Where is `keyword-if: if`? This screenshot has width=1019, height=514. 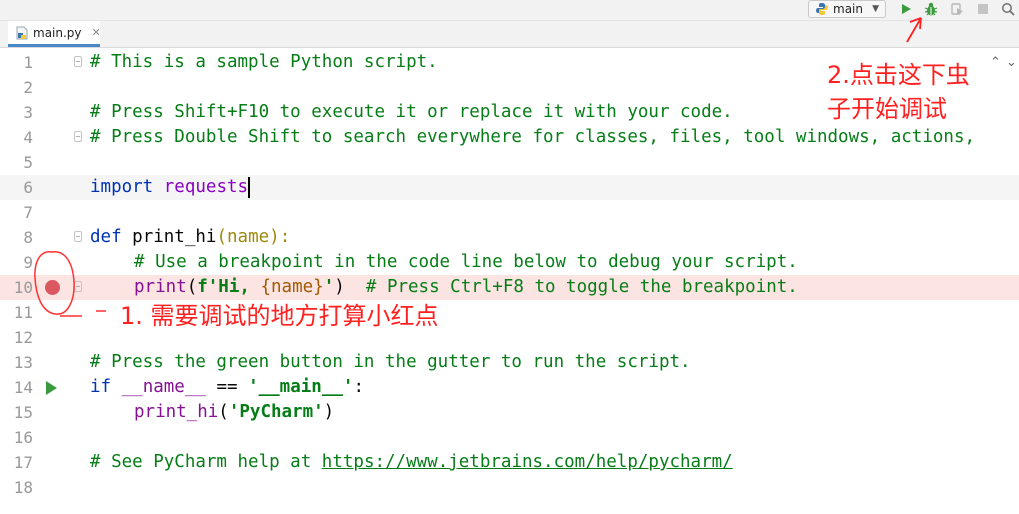
keyword-if: if is located at coordinates (101, 387).